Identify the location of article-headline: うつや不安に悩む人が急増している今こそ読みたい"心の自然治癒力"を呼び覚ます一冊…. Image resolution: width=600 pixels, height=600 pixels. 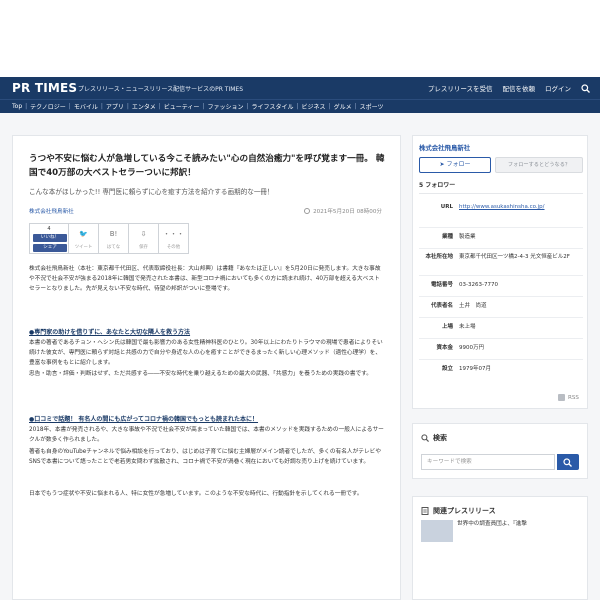
(207, 166).